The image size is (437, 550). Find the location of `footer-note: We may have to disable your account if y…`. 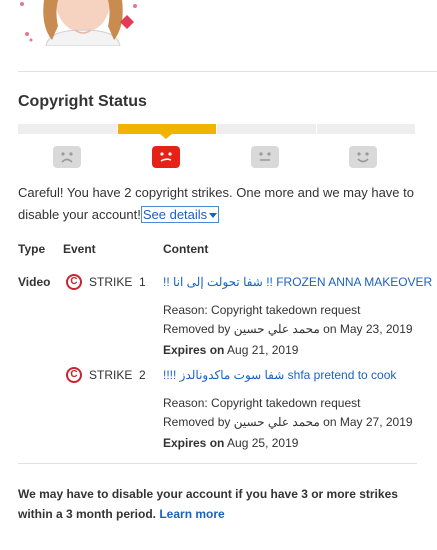

footer-note: We may have to disable your account if y… is located at coordinates (218, 504).